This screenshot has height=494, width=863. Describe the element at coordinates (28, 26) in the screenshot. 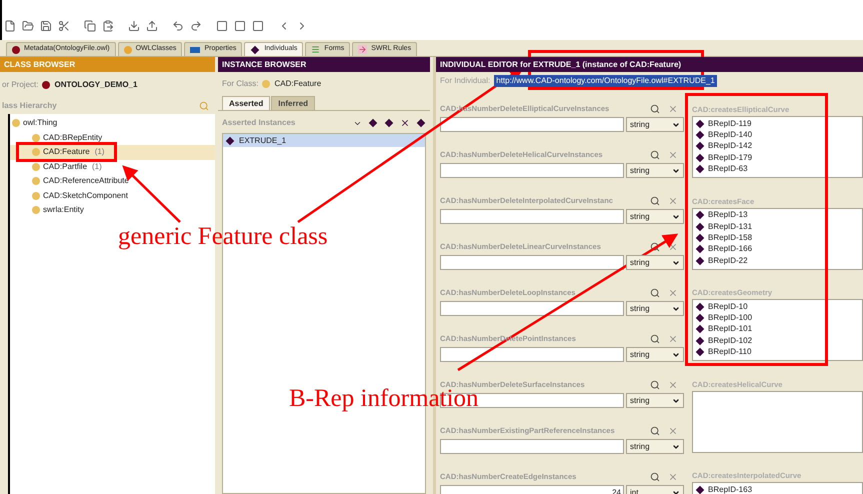

I see `open-folder-icon` at that location.